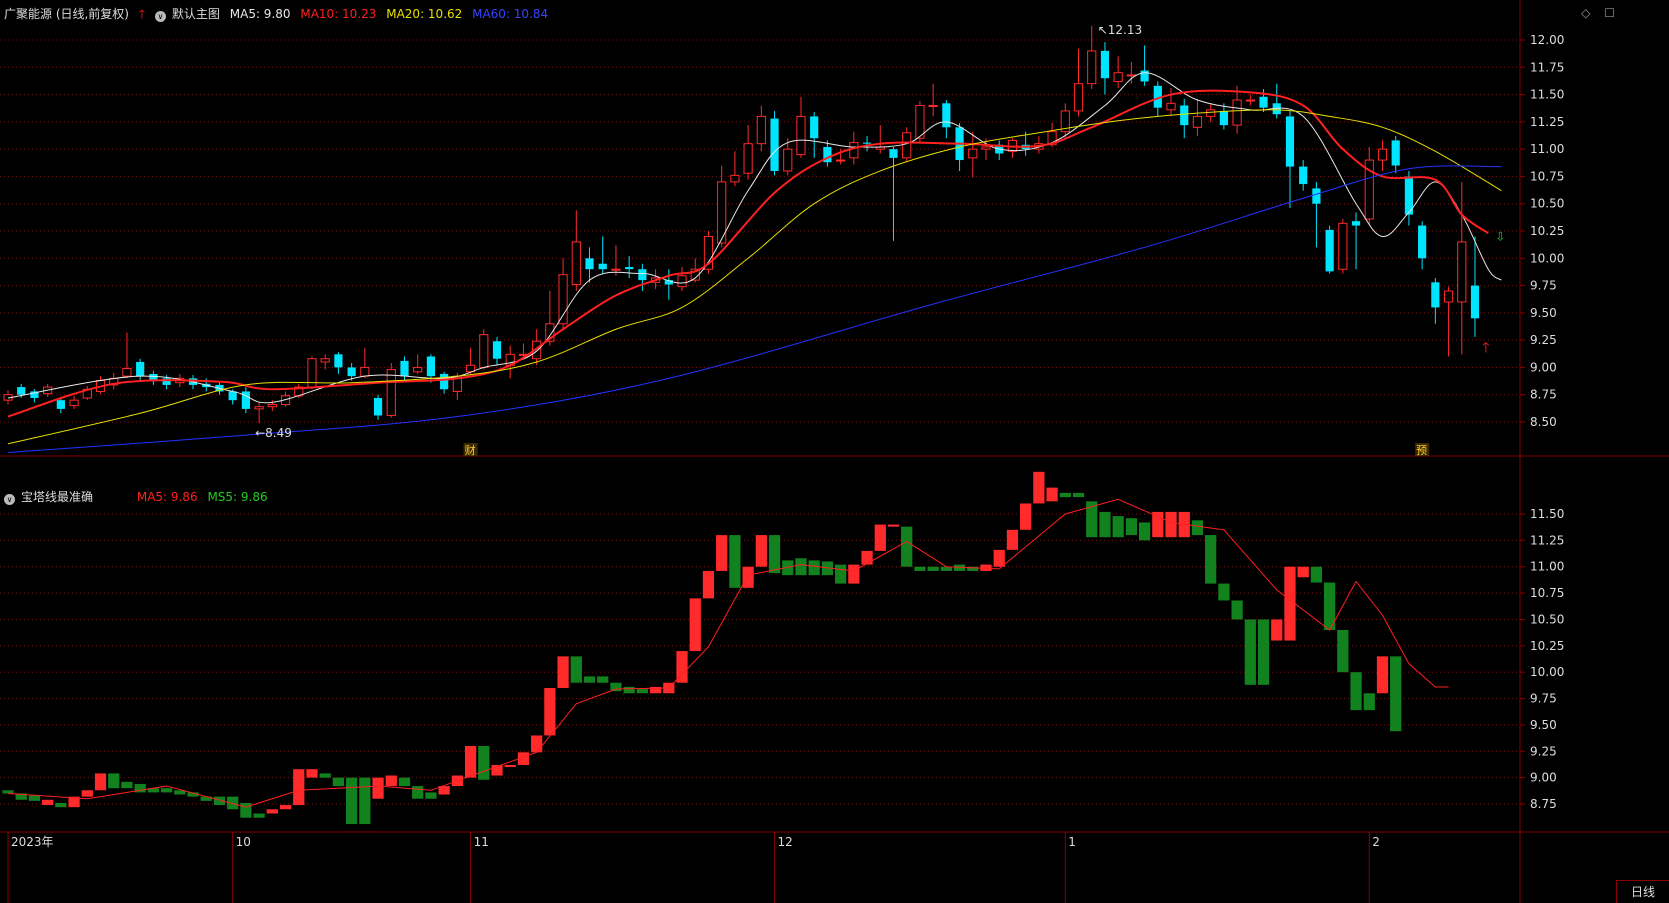  What do you see at coordinates (1585, 13) in the screenshot?
I see `diamond-icon: ◇` at bounding box center [1585, 13].